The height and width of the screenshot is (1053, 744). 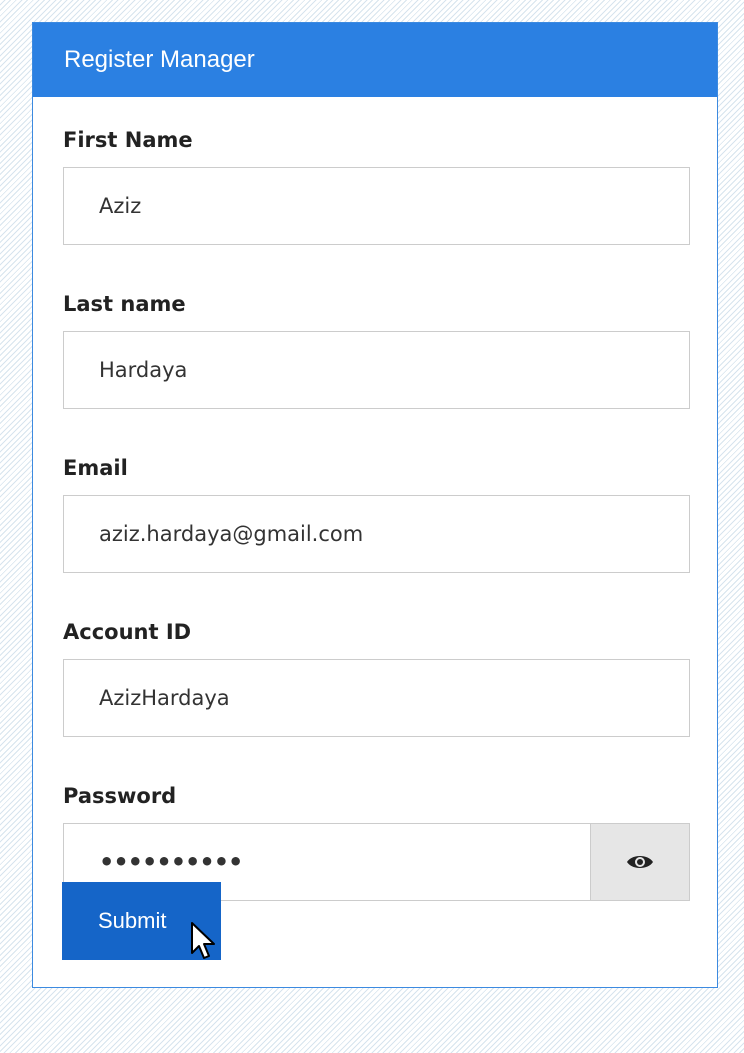 What do you see at coordinates (127, 632) in the screenshot?
I see `account-id-label: Account ID` at bounding box center [127, 632].